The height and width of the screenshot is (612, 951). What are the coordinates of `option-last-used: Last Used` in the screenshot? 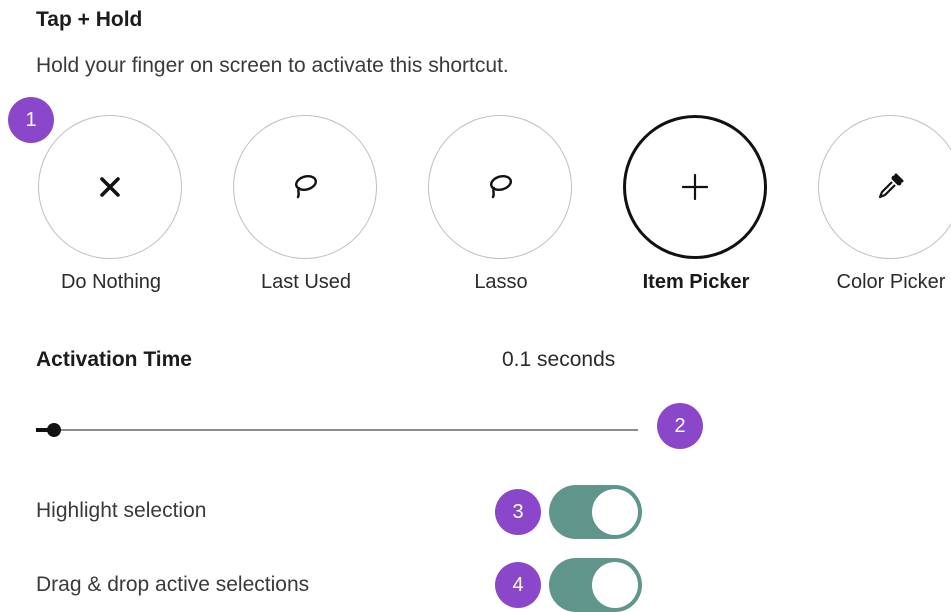 It's located at (306, 205).